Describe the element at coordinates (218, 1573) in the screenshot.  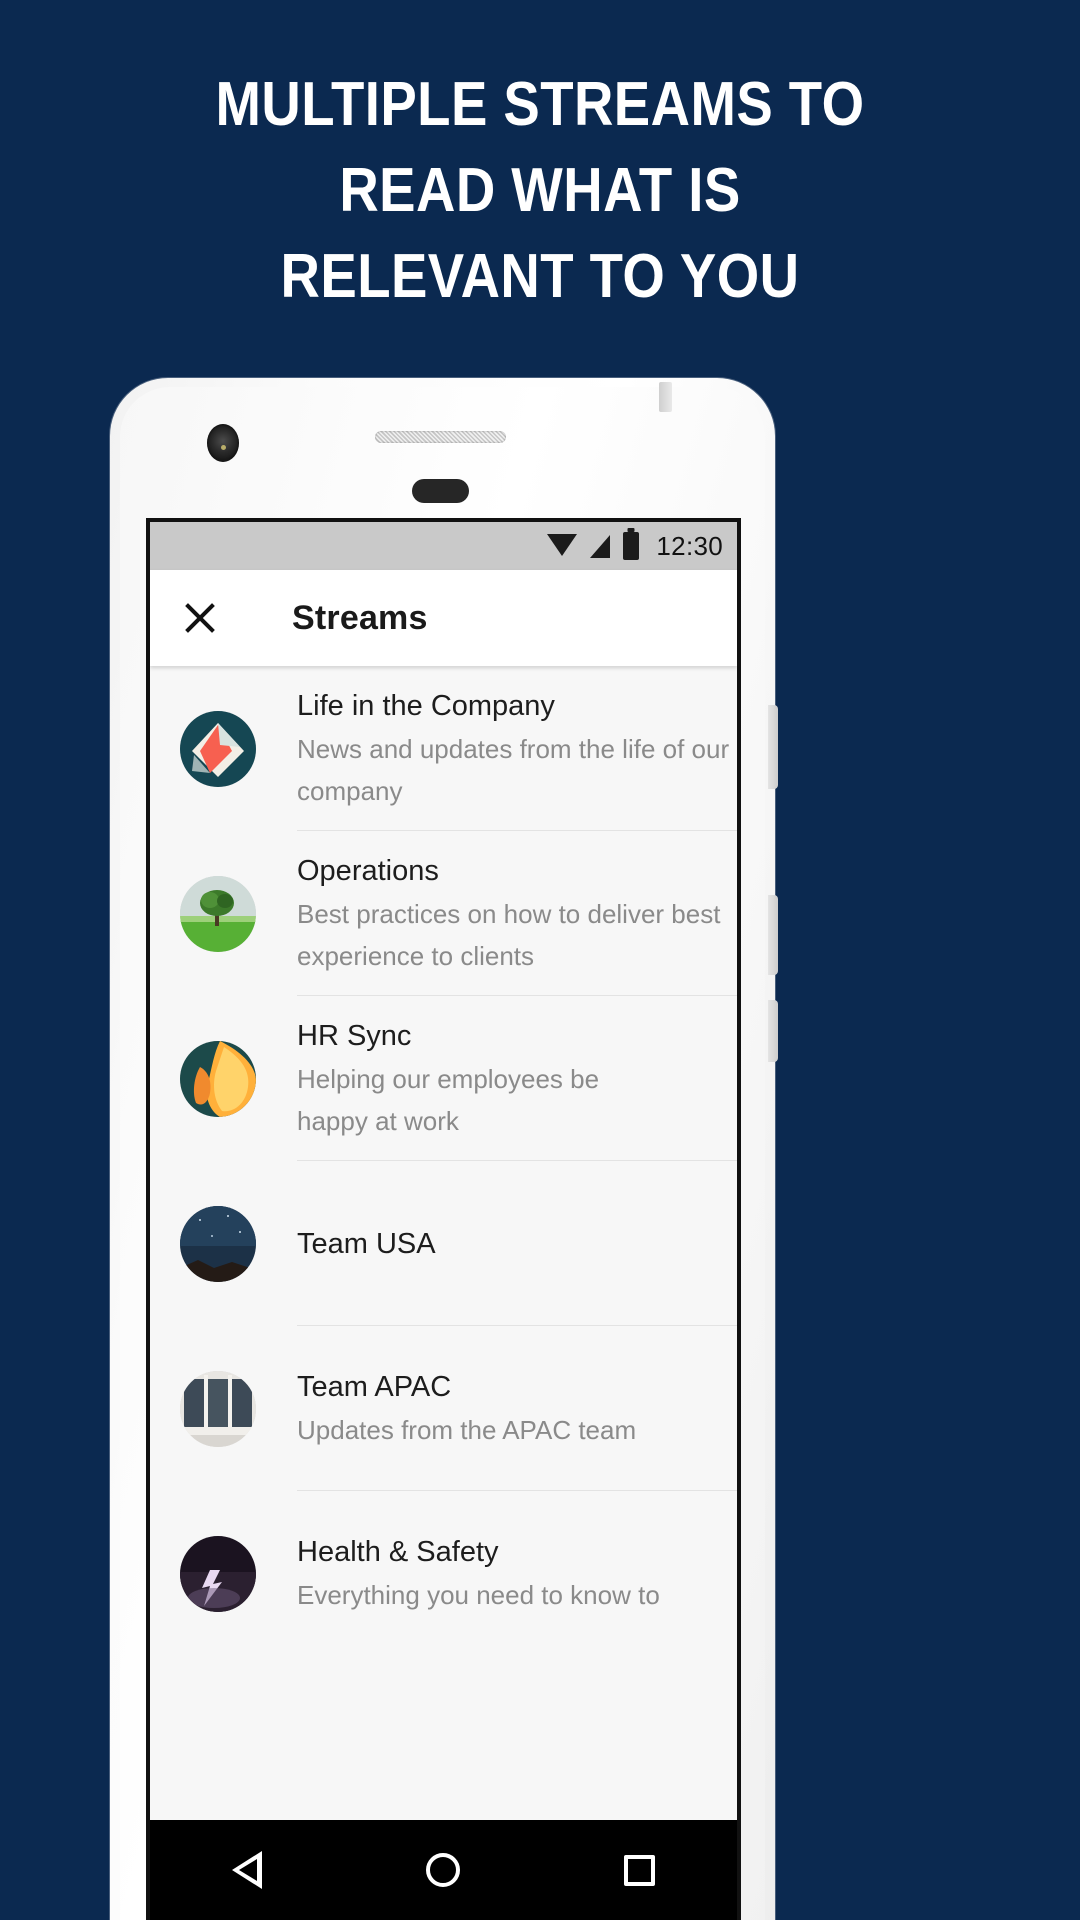
I see `lightning-storm-icon` at that location.